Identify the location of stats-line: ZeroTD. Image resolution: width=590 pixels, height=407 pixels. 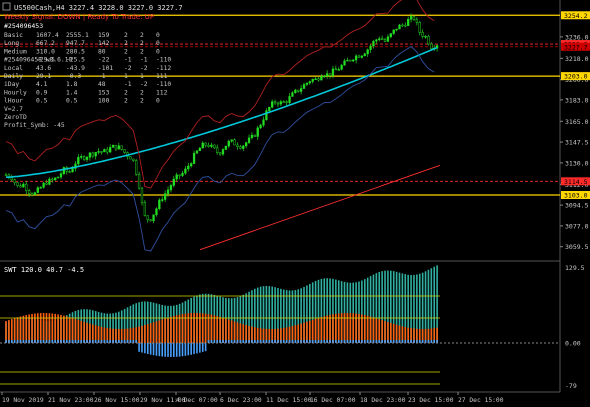
(15, 117).